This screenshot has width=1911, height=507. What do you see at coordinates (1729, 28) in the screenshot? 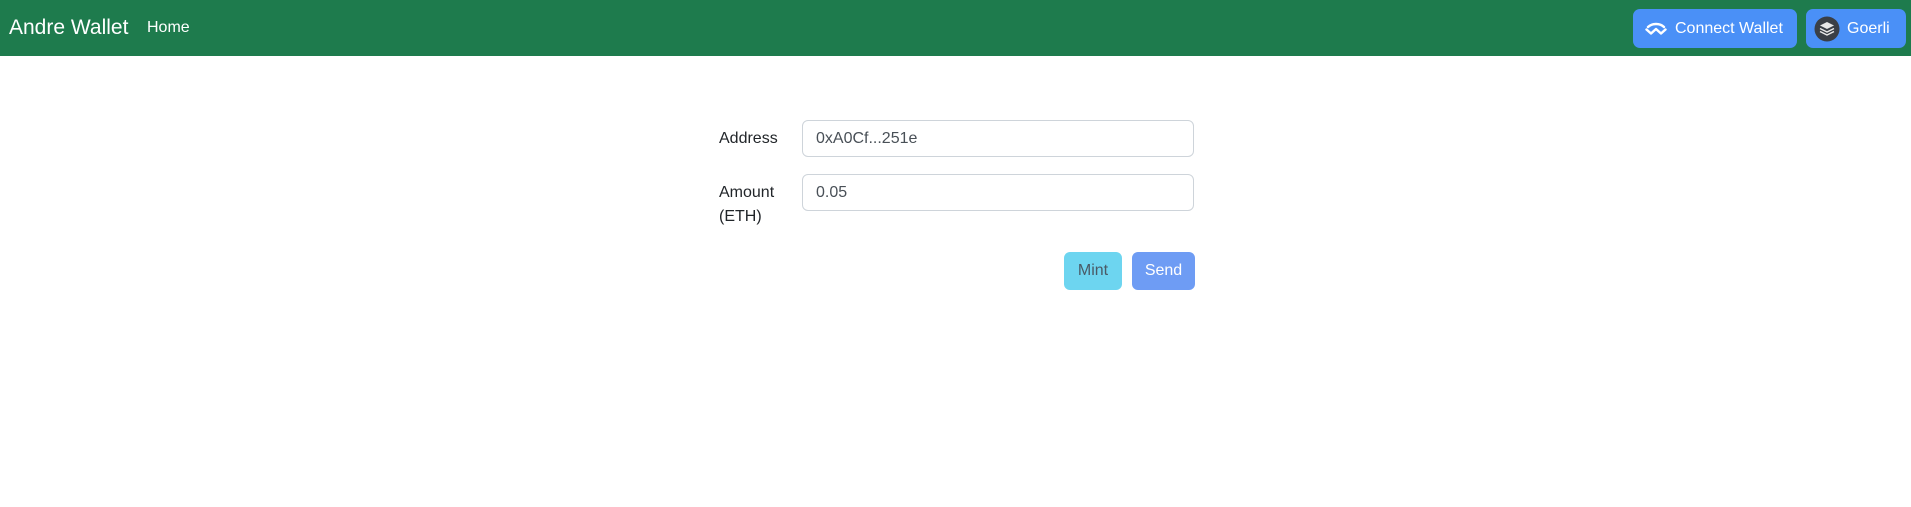
I see `connect-wallet-label: Connect Wallet` at bounding box center [1729, 28].